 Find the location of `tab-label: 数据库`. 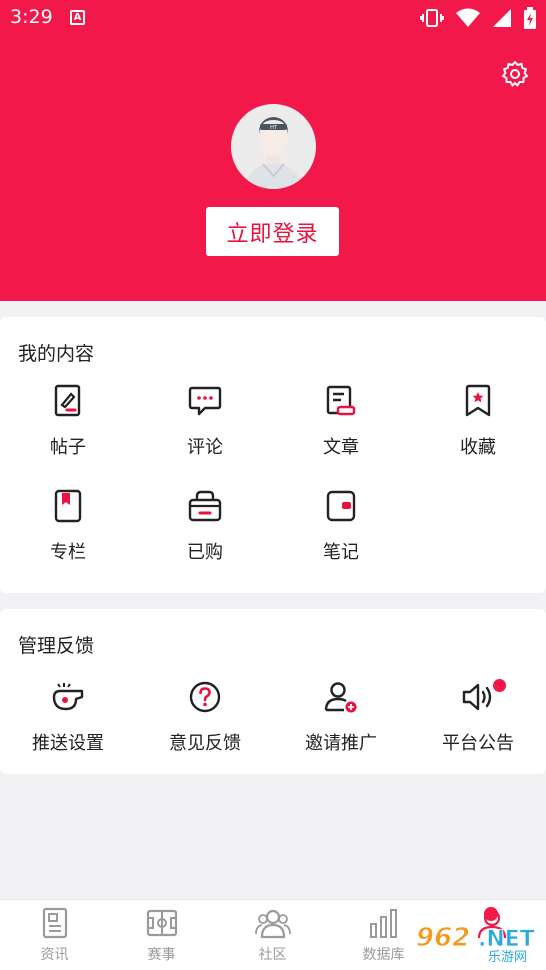

tab-label: 数据库 is located at coordinates (383, 955).